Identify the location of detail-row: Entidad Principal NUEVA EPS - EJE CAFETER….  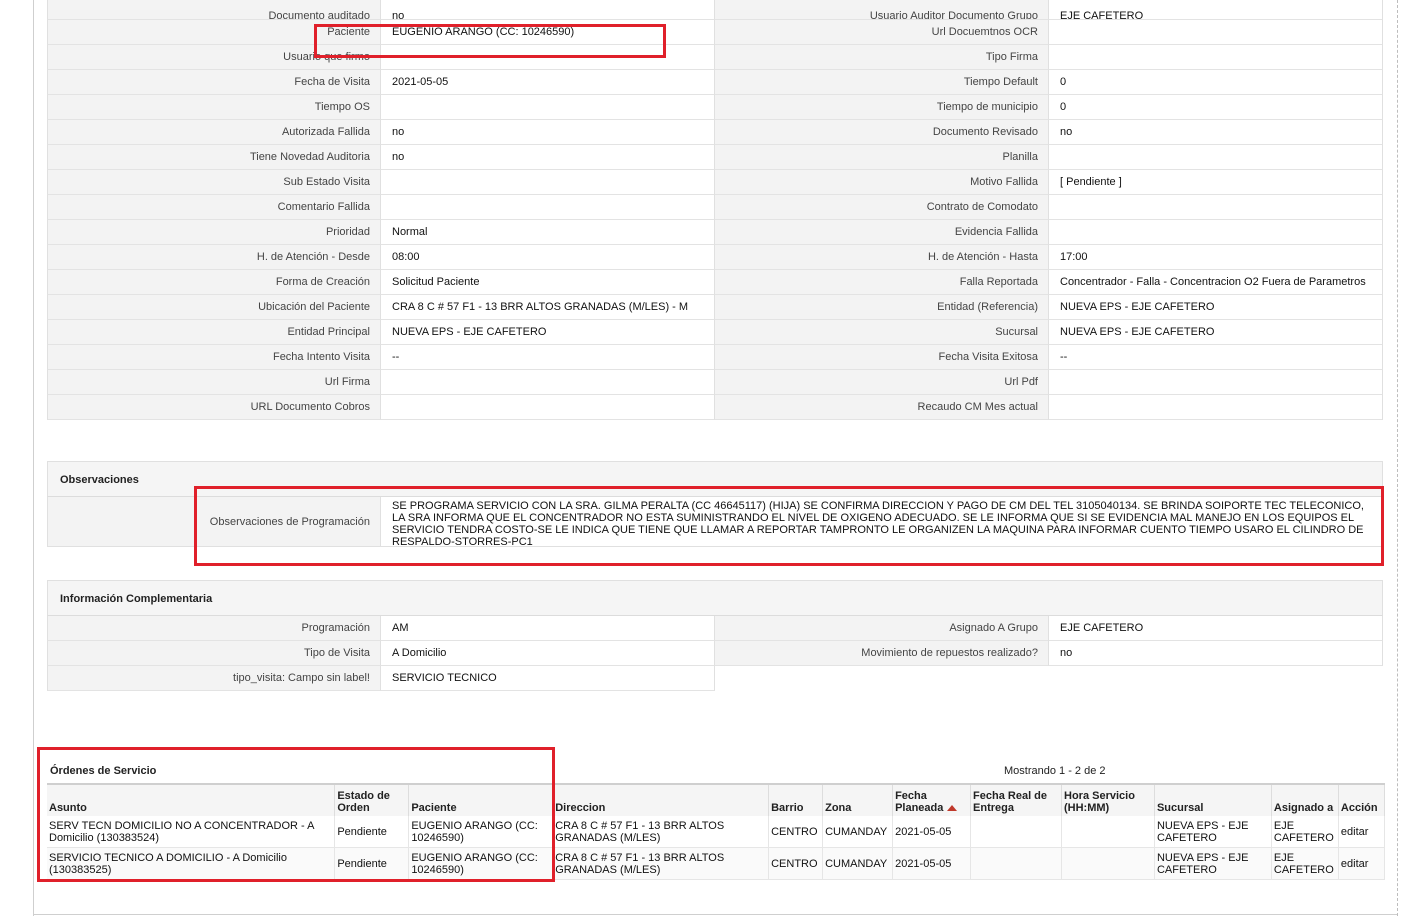
(715, 332).